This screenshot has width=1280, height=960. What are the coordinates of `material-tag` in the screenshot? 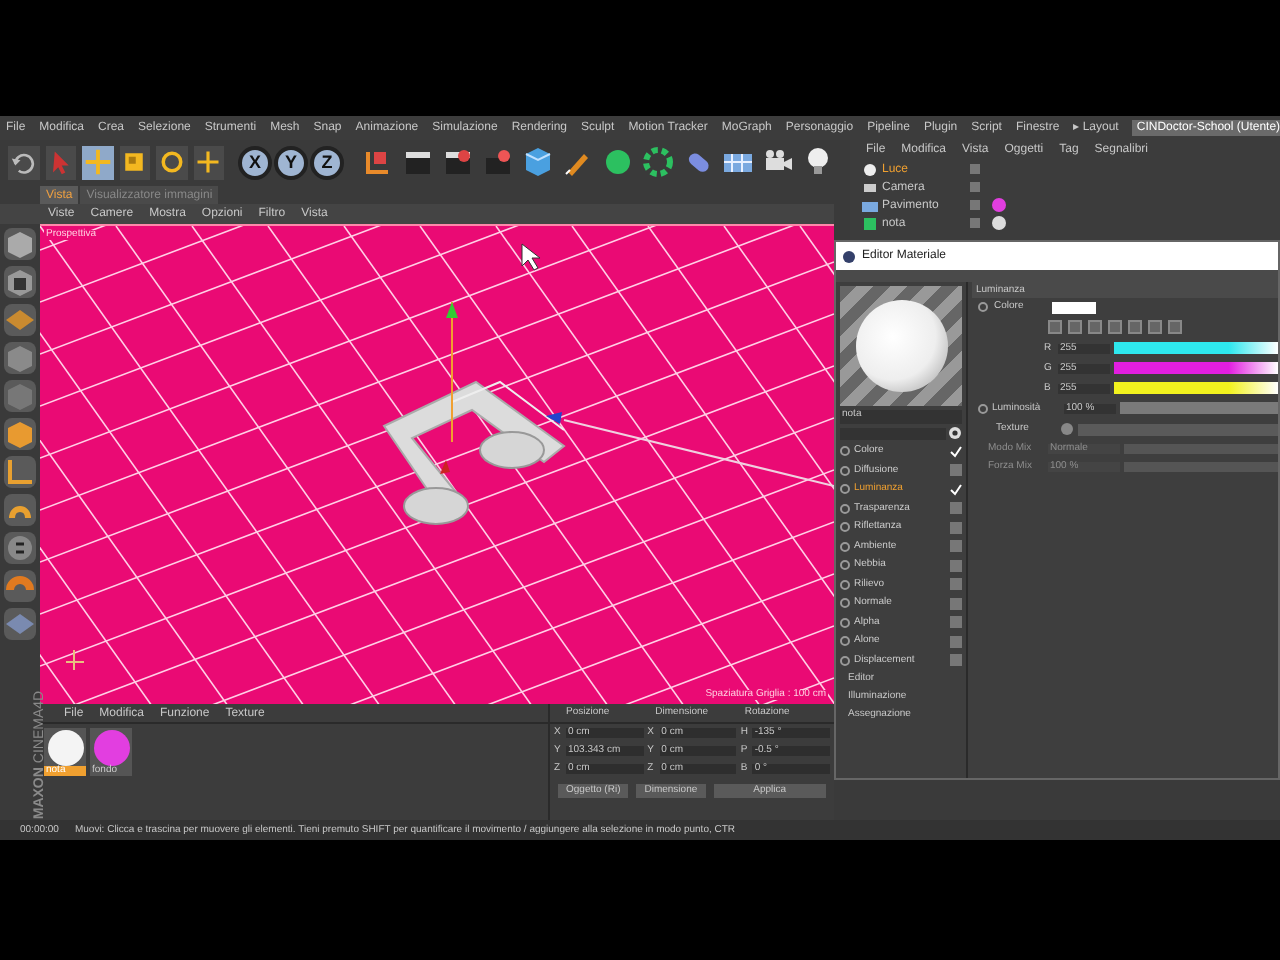 It's located at (999, 223).